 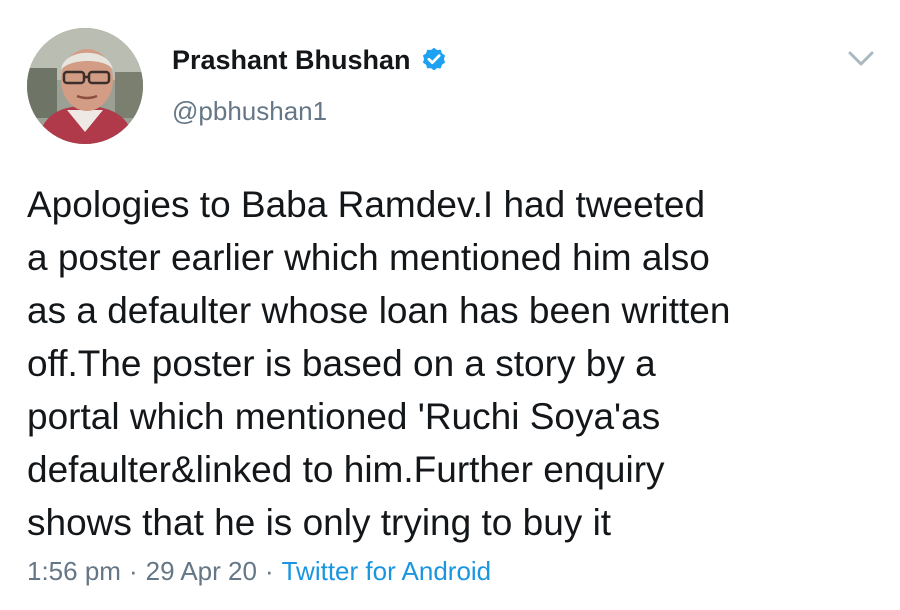 I want to click on tweet-source-link: Twitter for Android, so click(x=387, y=571).